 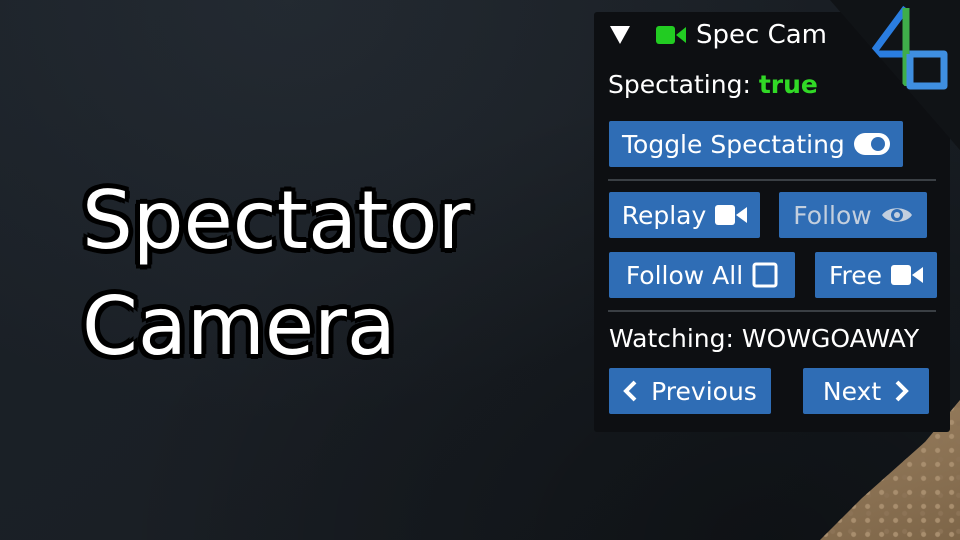 I want to click on toggle-spectating-button: Toggle Spectating, so click(x=756, y=144).